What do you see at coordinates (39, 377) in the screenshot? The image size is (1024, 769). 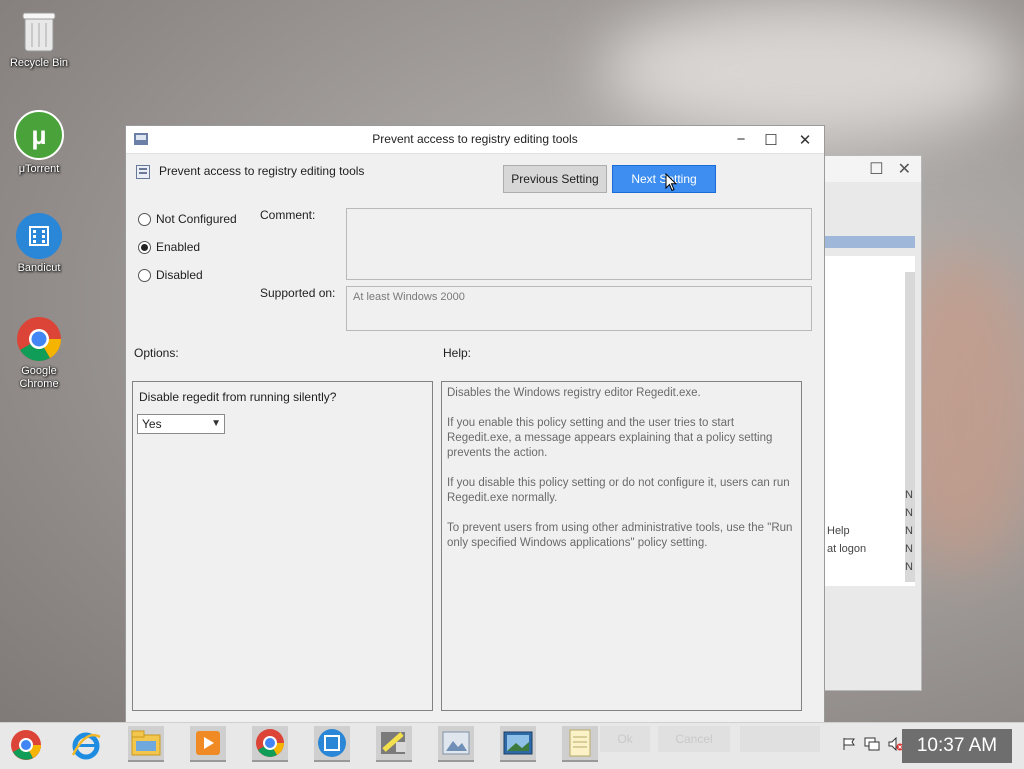 I see `desktop-icon-label: Google Chrome` at bounding box center [39, 377].